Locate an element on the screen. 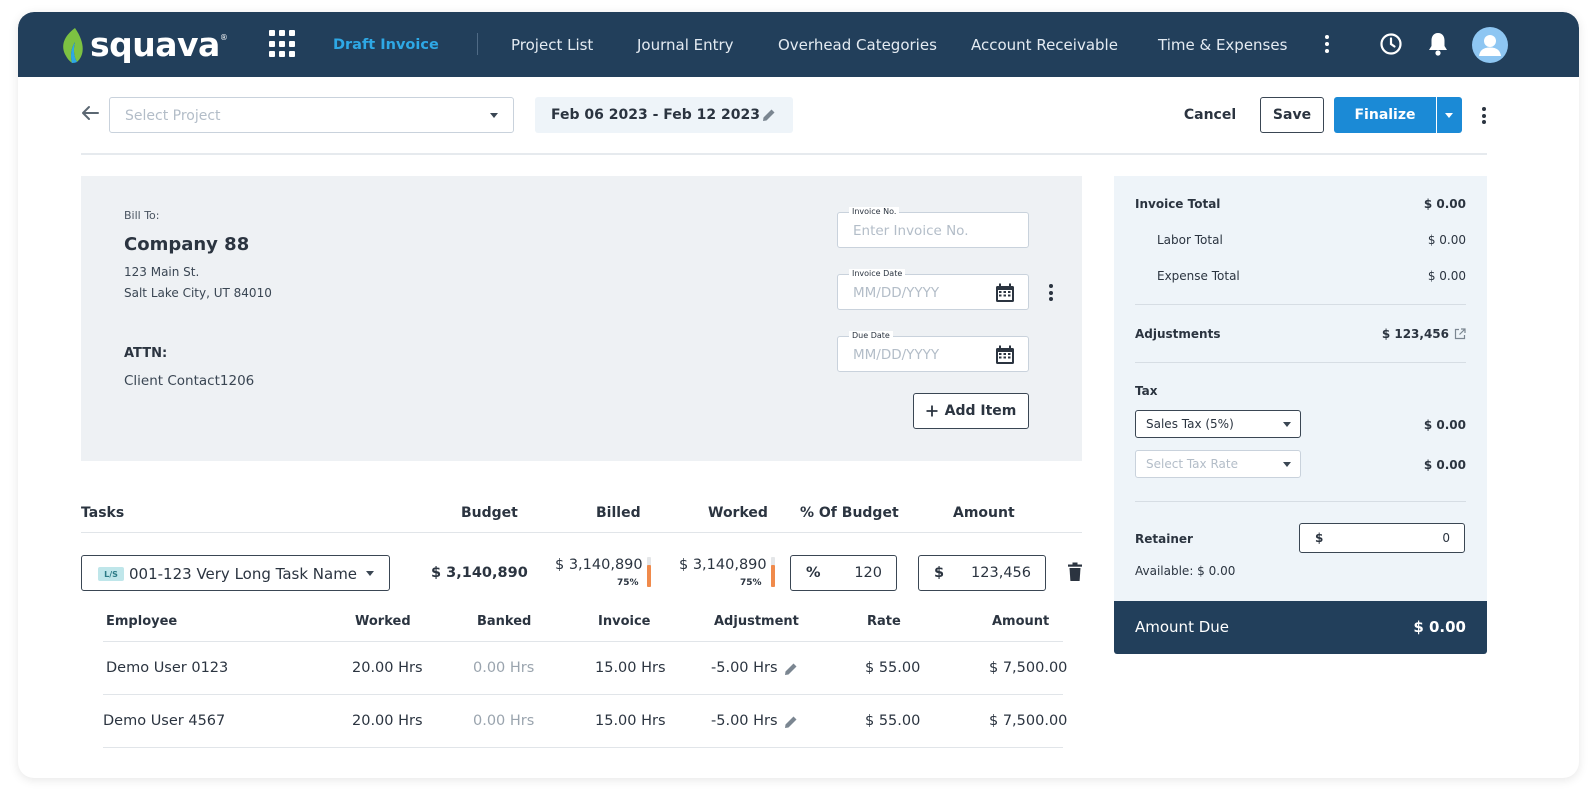 This screenshot has width=1596, height=800. employee-name: Demo User 4567 is located at coordinates (164, 721).